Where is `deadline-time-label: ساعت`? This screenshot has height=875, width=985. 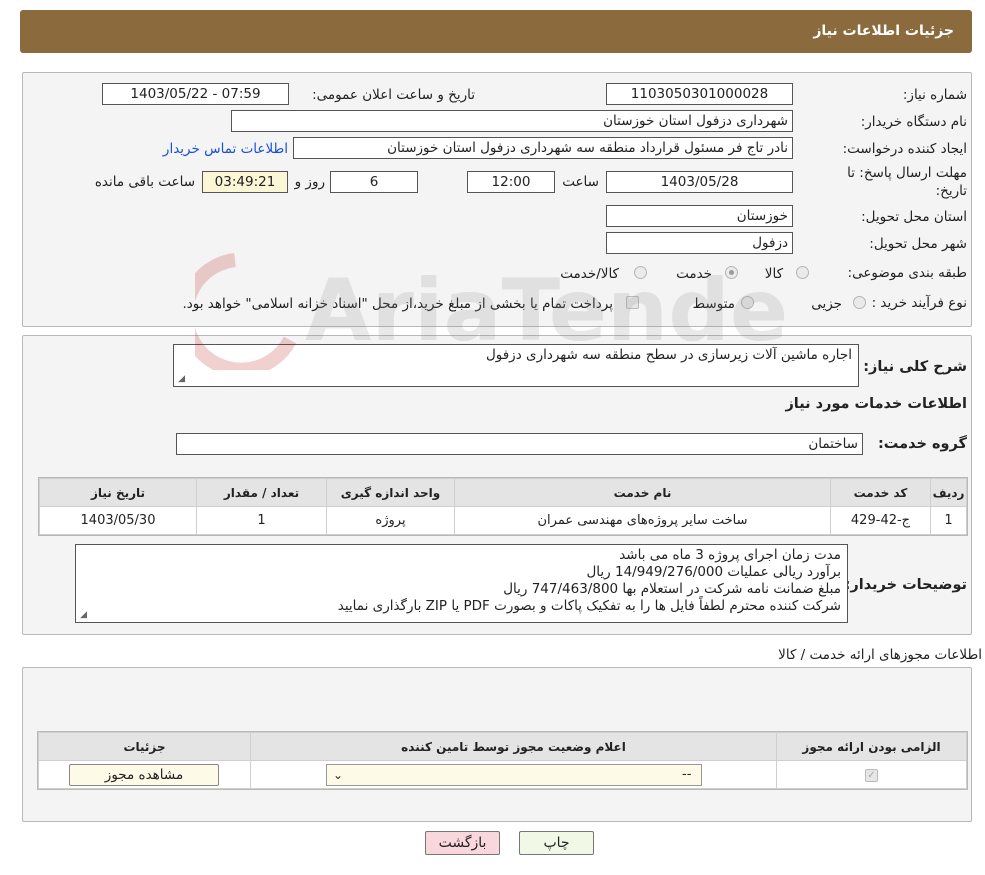
deadline-time-label: ساعت is located at coordinates (580, 182).